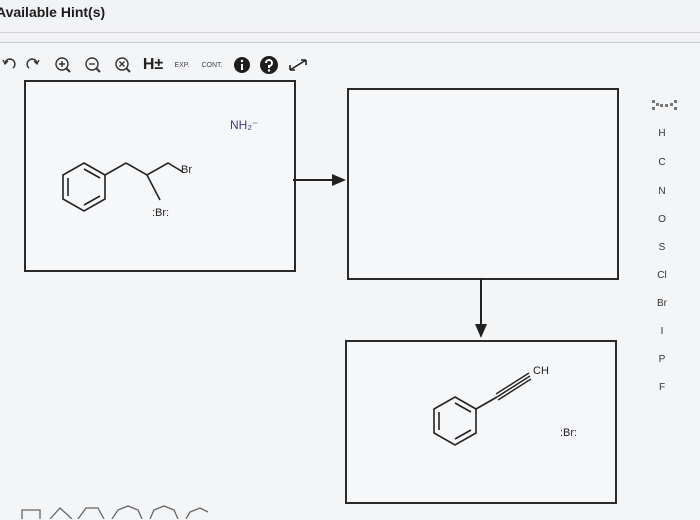  I want to click on reactant-box, so click(160, 176).